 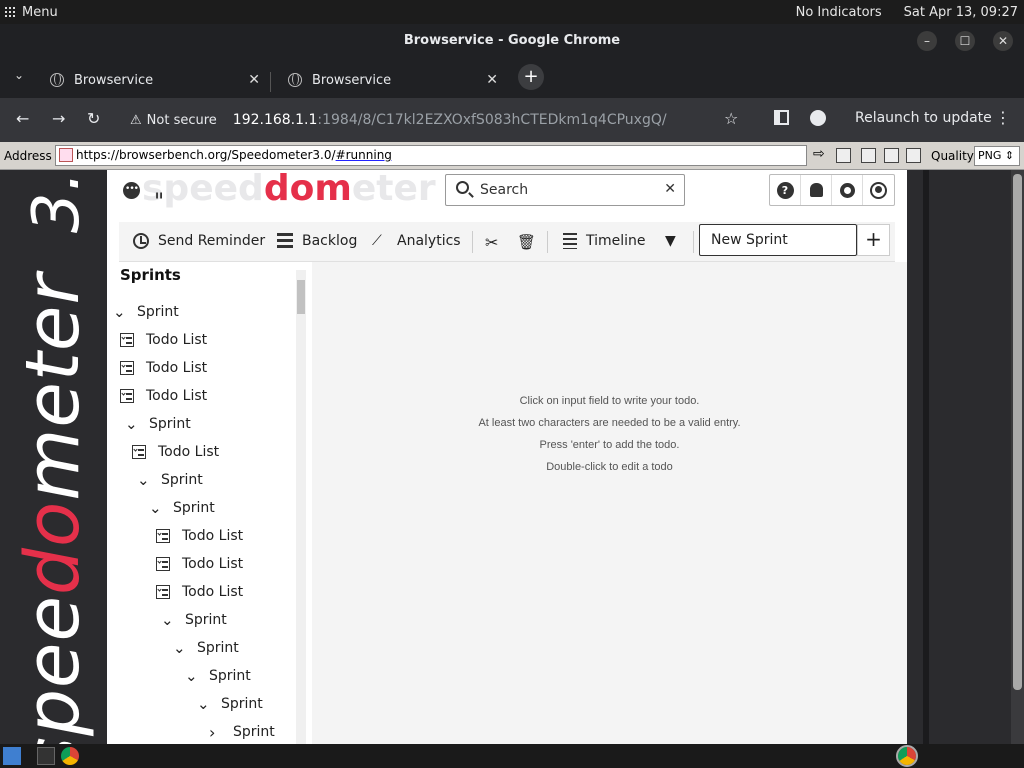 I want to click on app-header: ••• speeddometer " Search ✕ ?, so click(x=507, y=193).